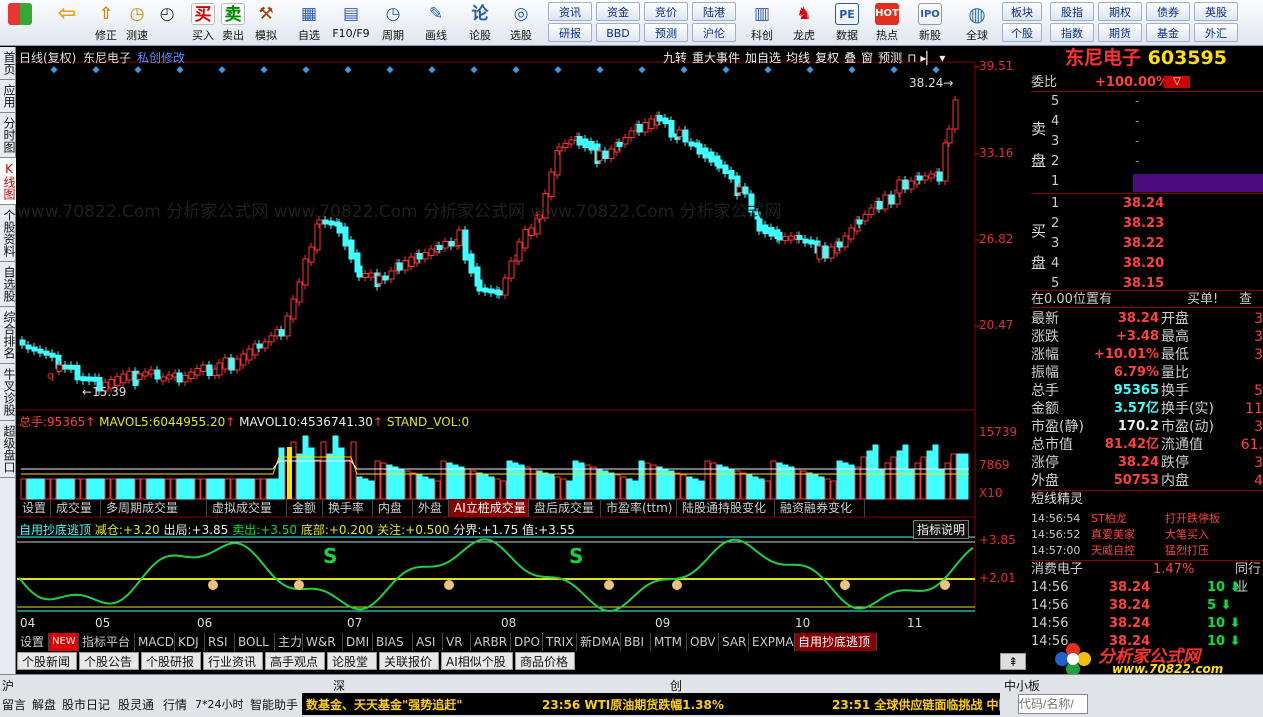 The height and width of the screenshot is (717, 1263). What do you see at coordinates (393, 642) in the screenshot?
I see `indicator-tab: BIAS` at bounding box center [393, 642].